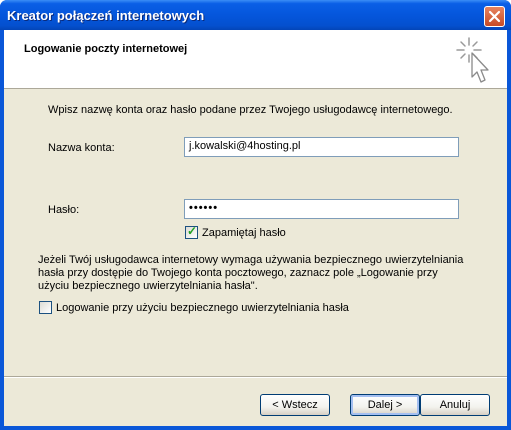  What do you see at coordinates (64, 210) in the screenshot?
I see `password-label: Hasło:` at bounding box center [64, 210].